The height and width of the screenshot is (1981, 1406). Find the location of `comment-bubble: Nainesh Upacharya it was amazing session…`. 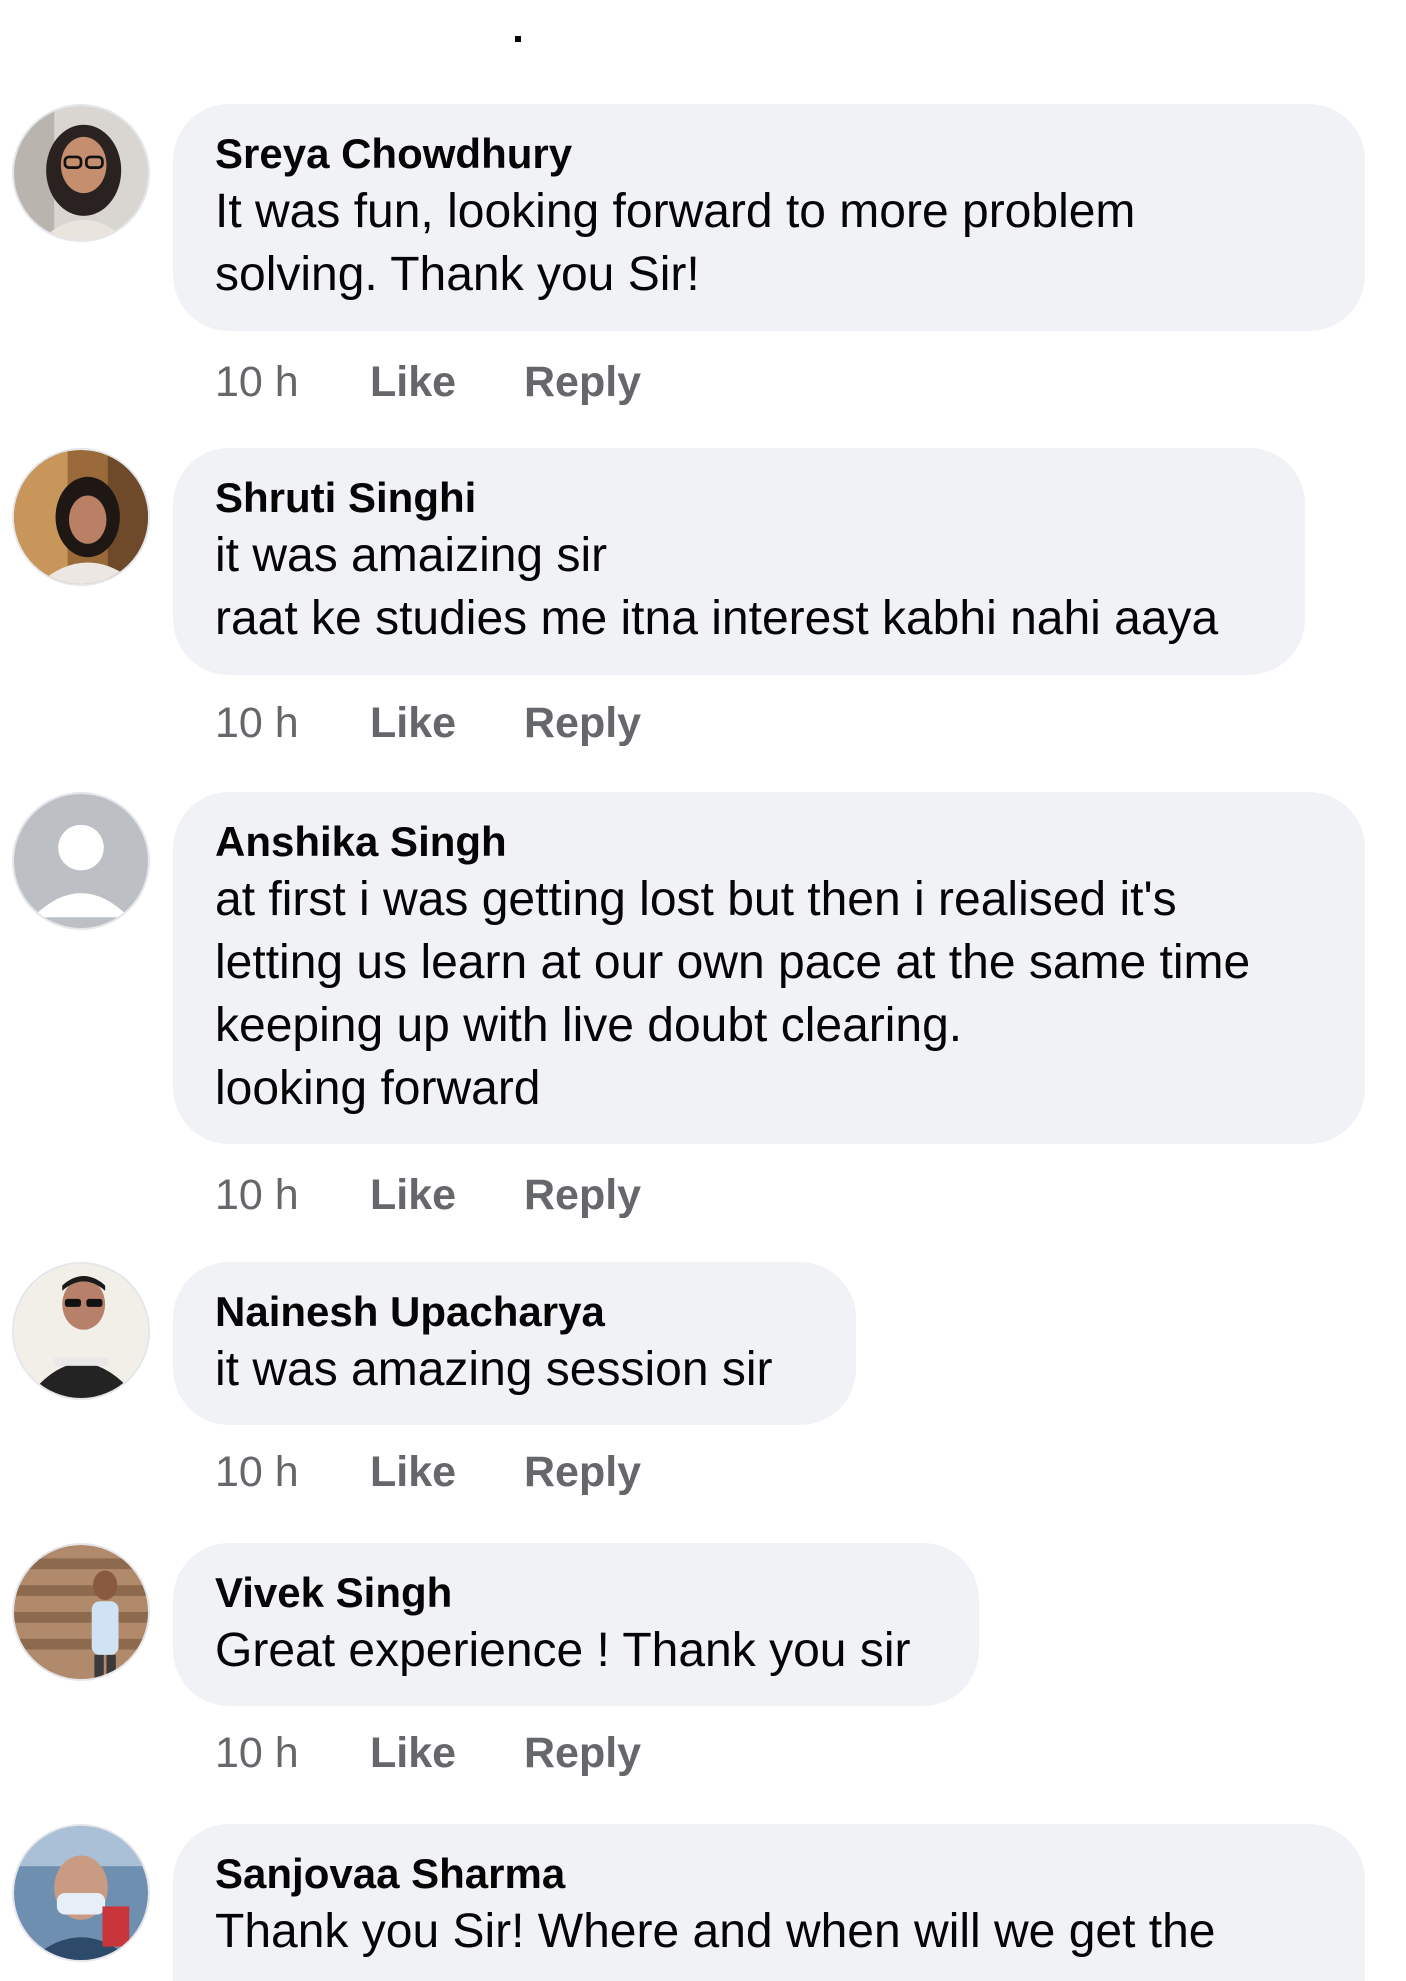

comment-bubble: Nainesh Upacharya it was amazing session… is located at coordinates (514, 1343).